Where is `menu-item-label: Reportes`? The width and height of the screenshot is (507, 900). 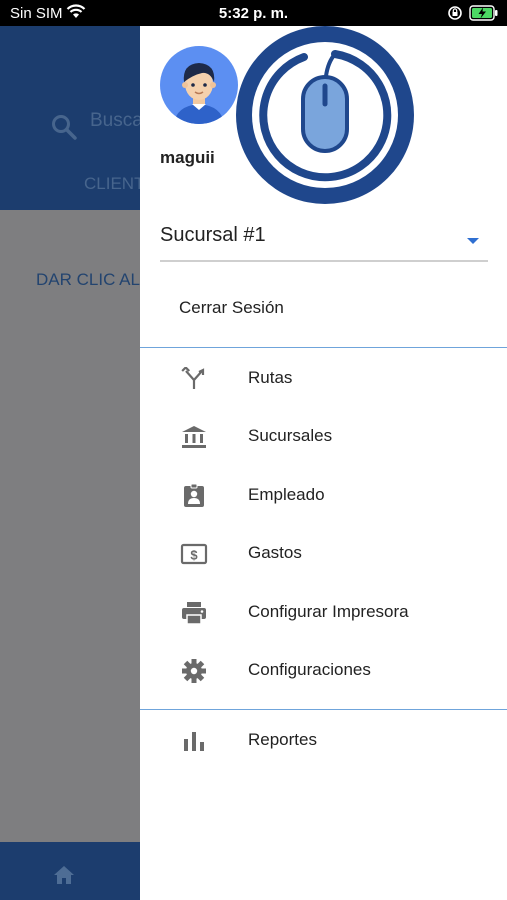 menu-item-label: Reportes is located at coordinates (282, 739).